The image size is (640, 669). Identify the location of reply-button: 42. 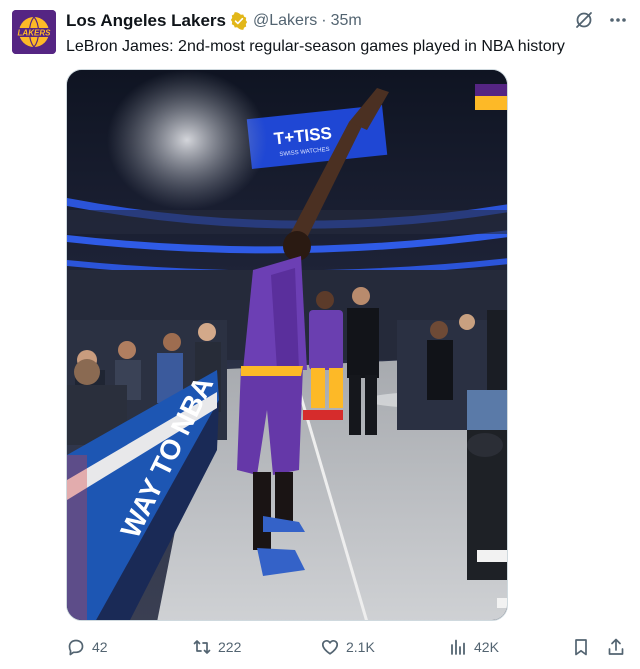
(87, 647).